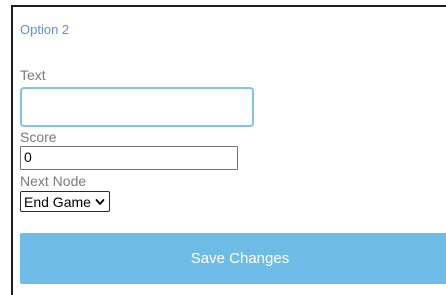  I want to click on score-label: Score, so click(38, 137).